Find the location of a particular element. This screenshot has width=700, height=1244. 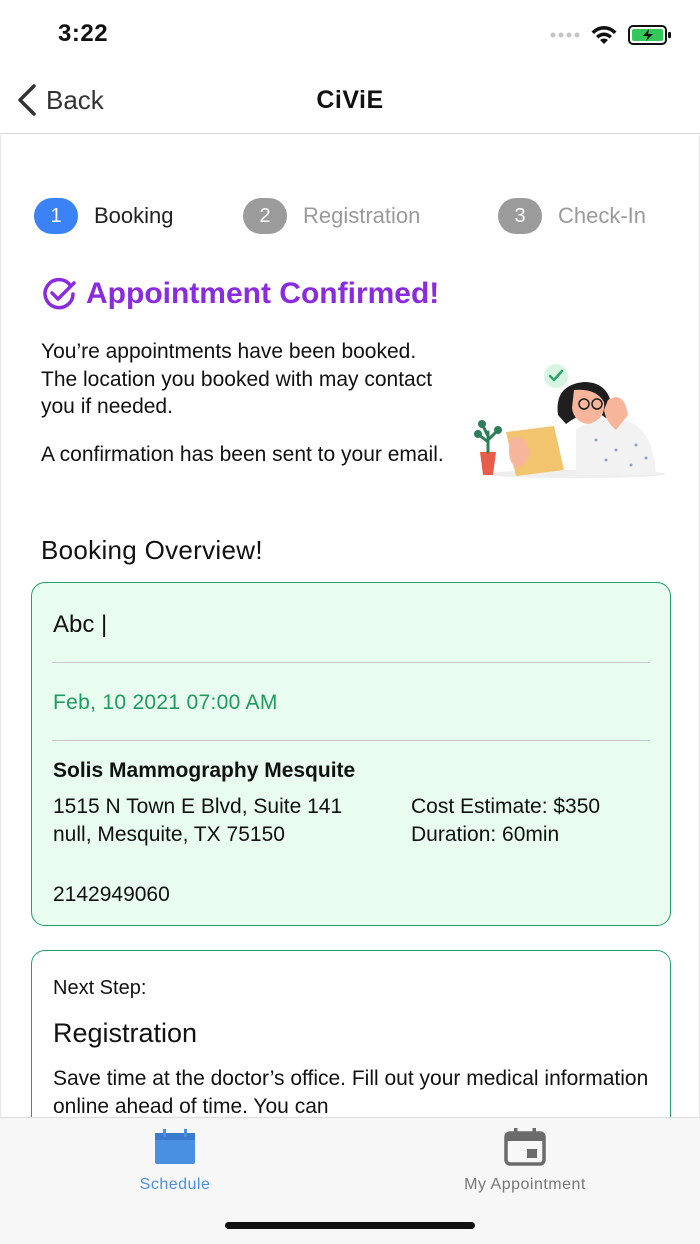

page-title: CiViE is located at coordinates (350, 100).